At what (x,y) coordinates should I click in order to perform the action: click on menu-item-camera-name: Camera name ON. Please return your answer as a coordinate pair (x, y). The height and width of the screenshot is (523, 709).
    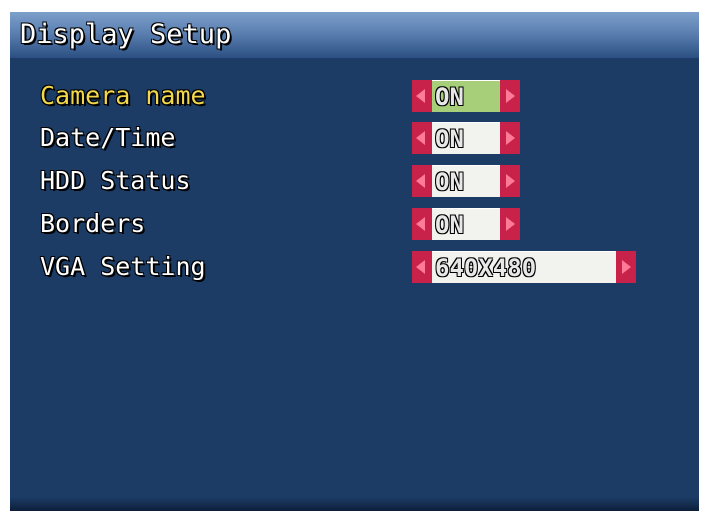
    Looking at the image, I should click on (354, 96).